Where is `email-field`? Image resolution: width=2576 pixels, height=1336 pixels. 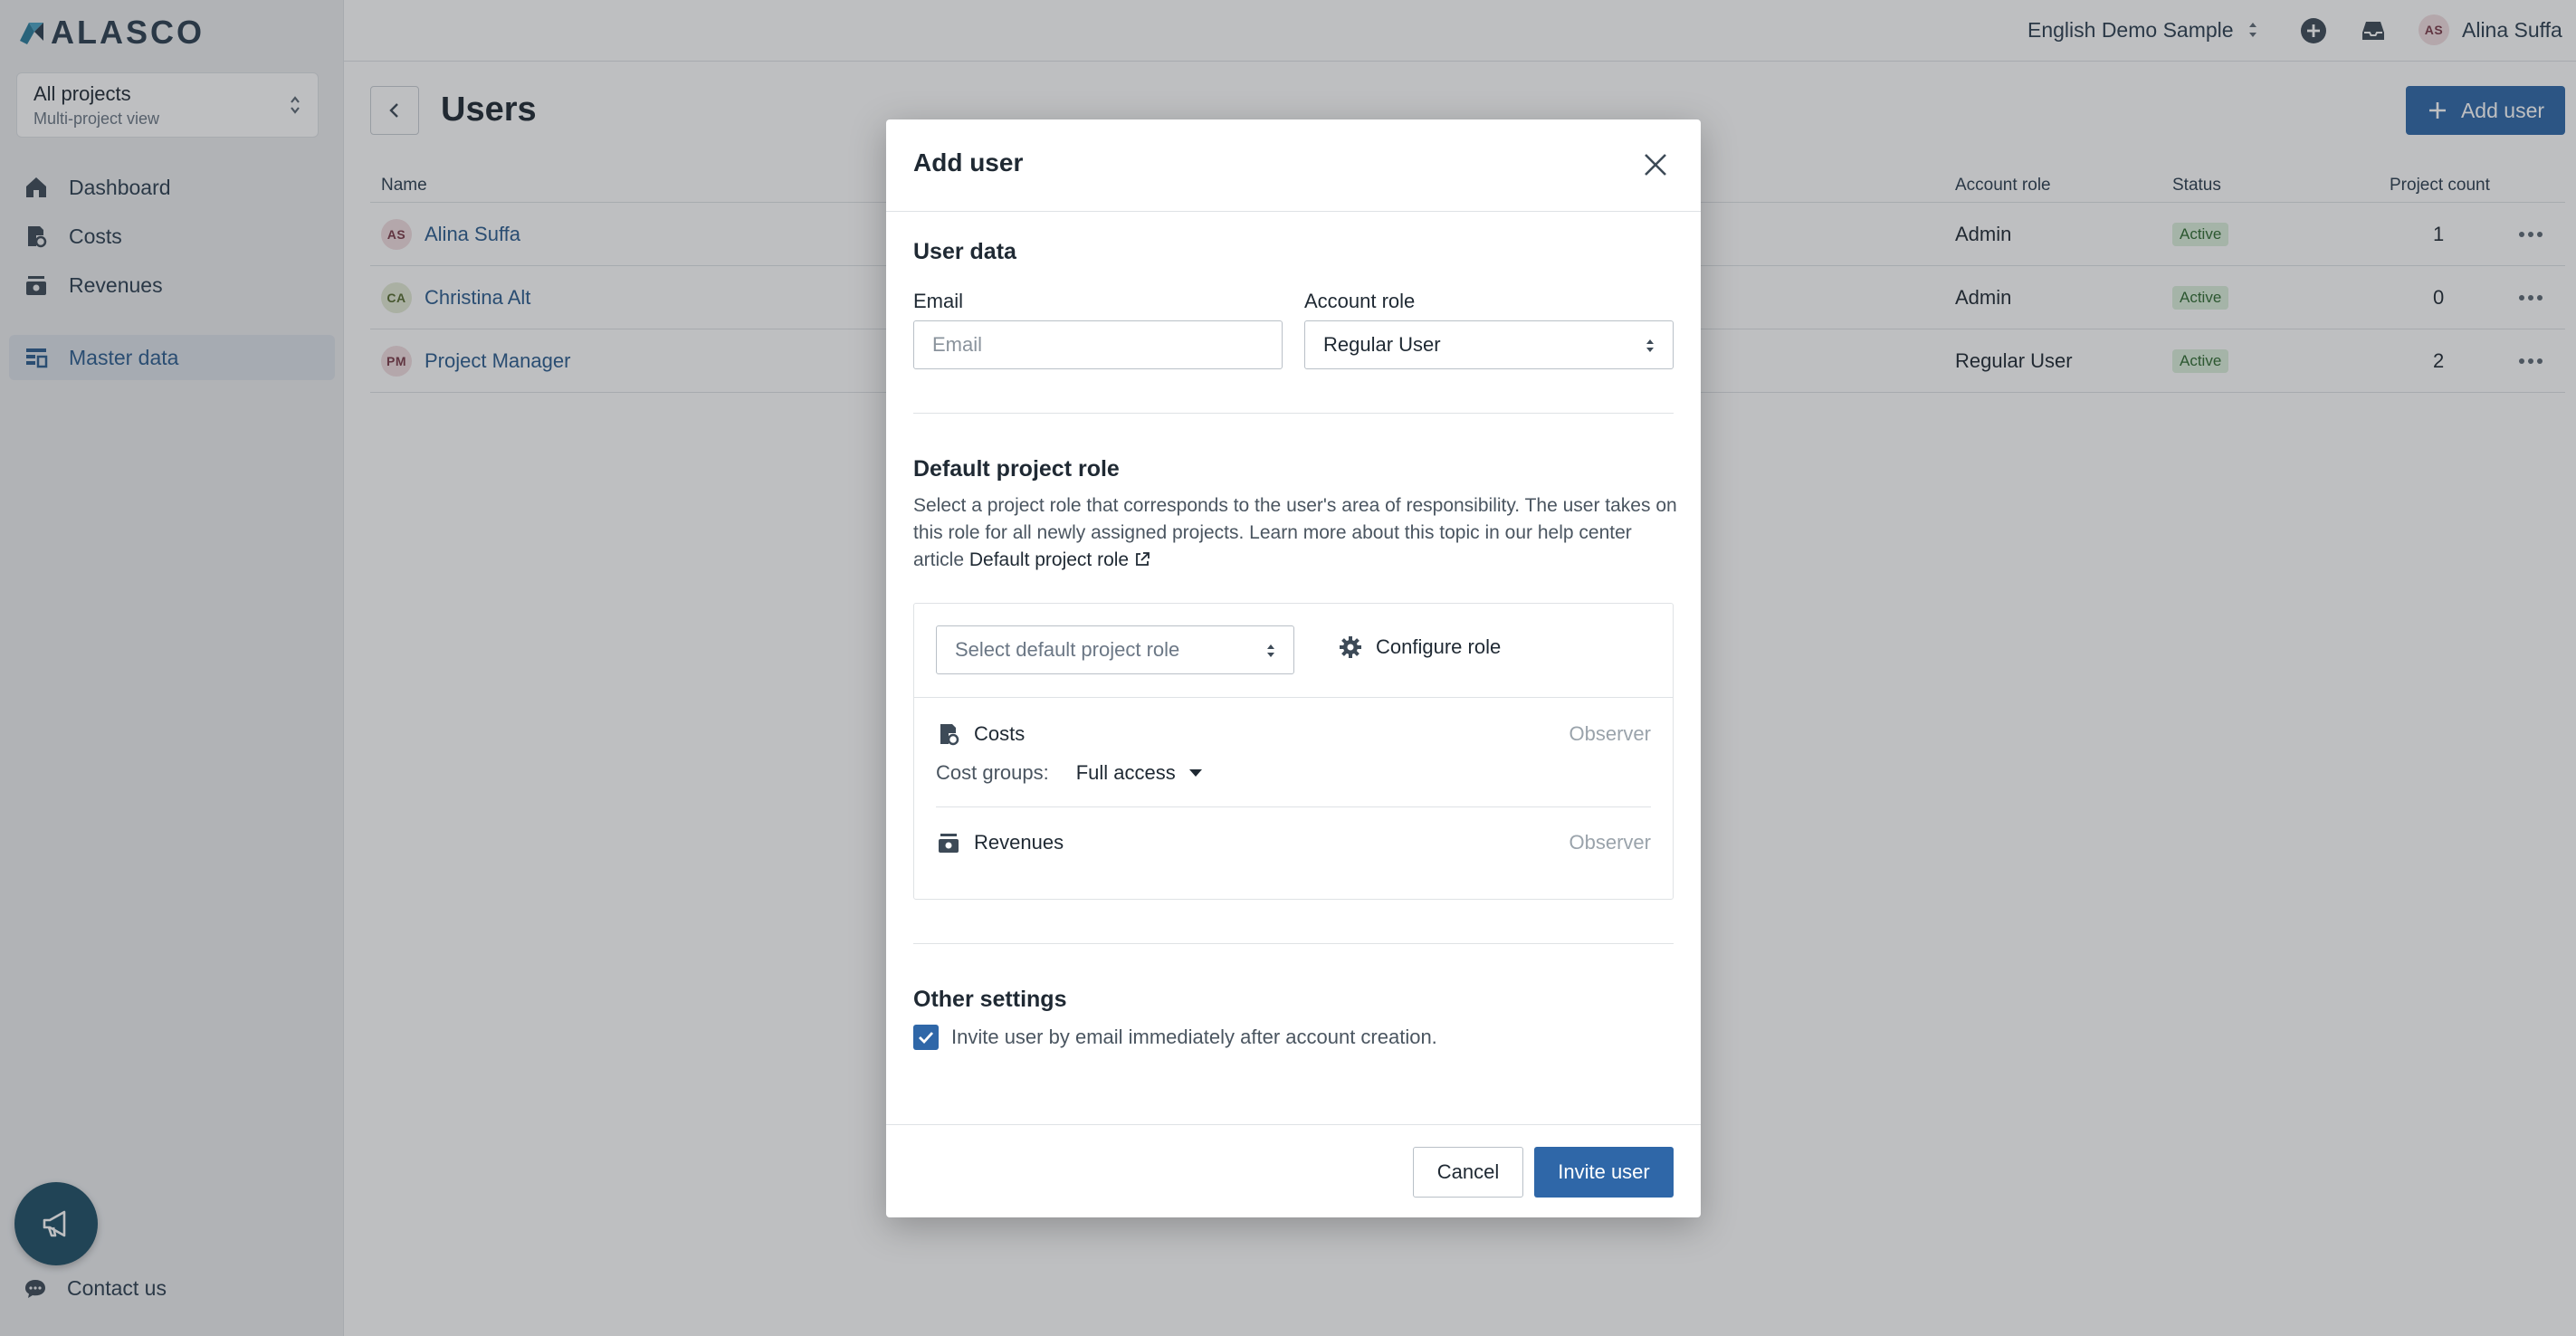 email-field is located at coordinates (1098, 344).